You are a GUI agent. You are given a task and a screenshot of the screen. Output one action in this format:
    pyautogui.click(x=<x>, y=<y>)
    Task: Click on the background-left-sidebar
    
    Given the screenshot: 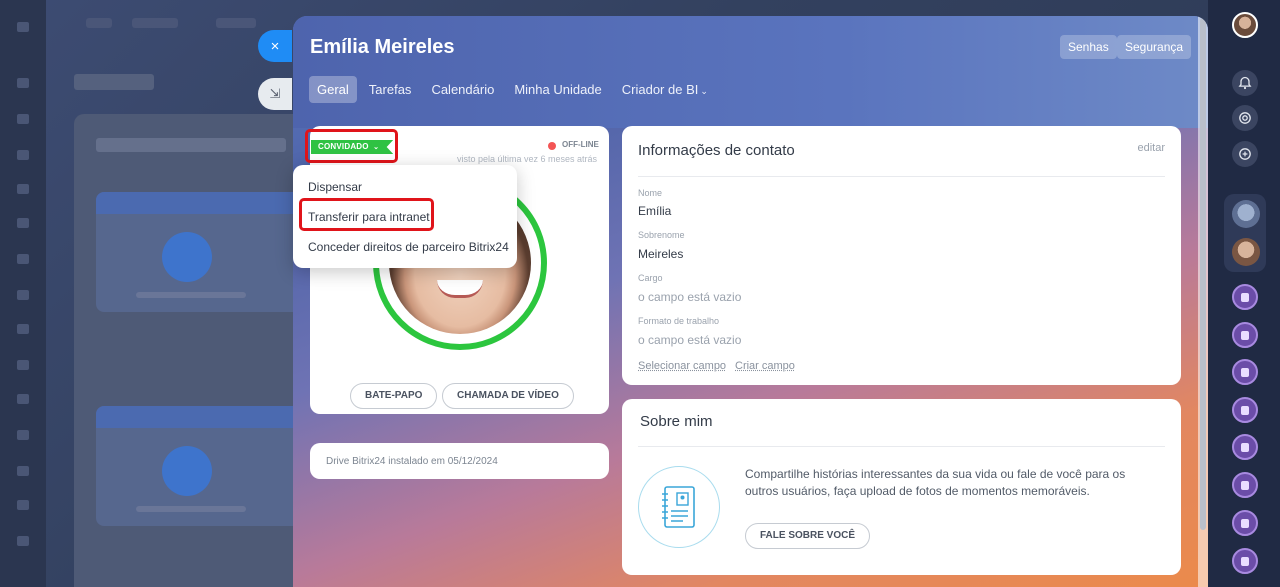 What is the action you would take?
    pyautogui.click(x=23, y=293)
    